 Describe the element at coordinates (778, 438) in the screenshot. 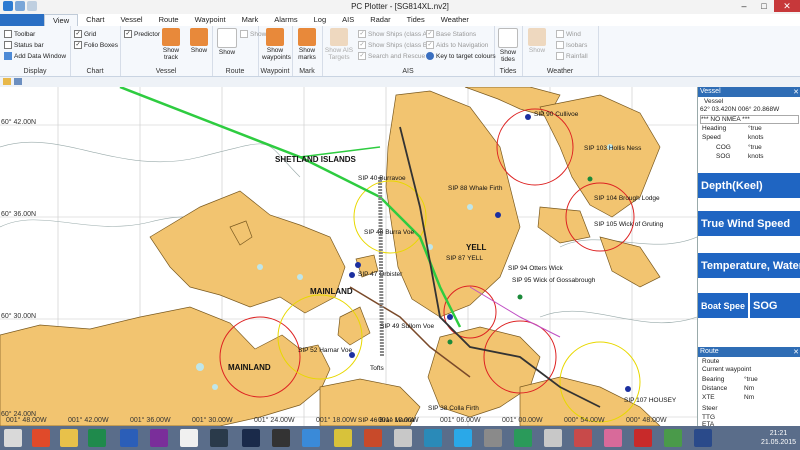

I see `system-clock: 21:21 21.05.2015` at that location.